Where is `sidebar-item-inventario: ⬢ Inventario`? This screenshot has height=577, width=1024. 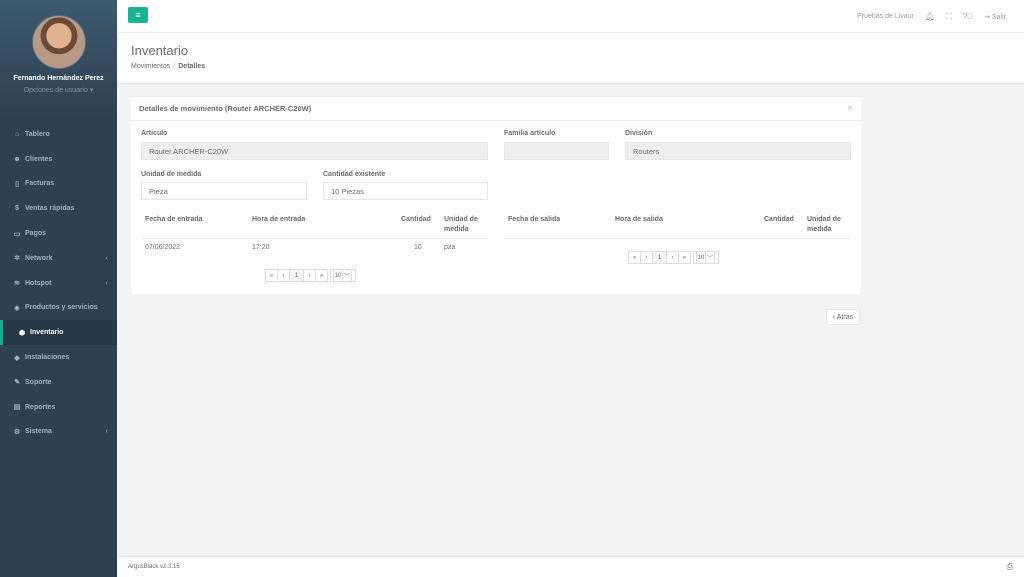
sidebar-item-inventario: ⬢ Inventario is located at coordinates (58, 333).